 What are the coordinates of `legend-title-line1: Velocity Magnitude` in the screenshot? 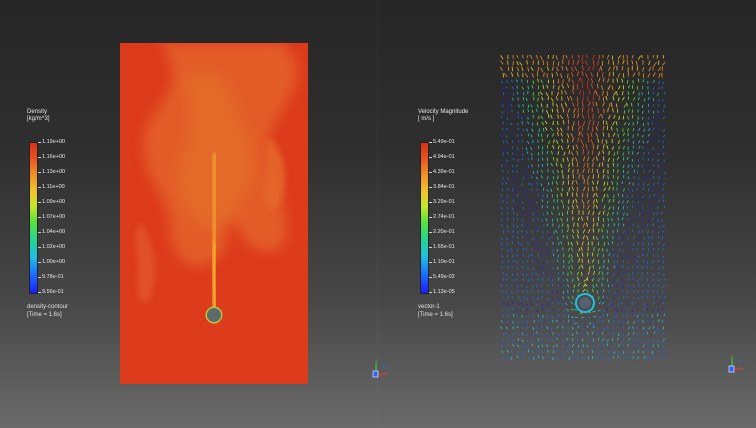 It's located at (443, 112).